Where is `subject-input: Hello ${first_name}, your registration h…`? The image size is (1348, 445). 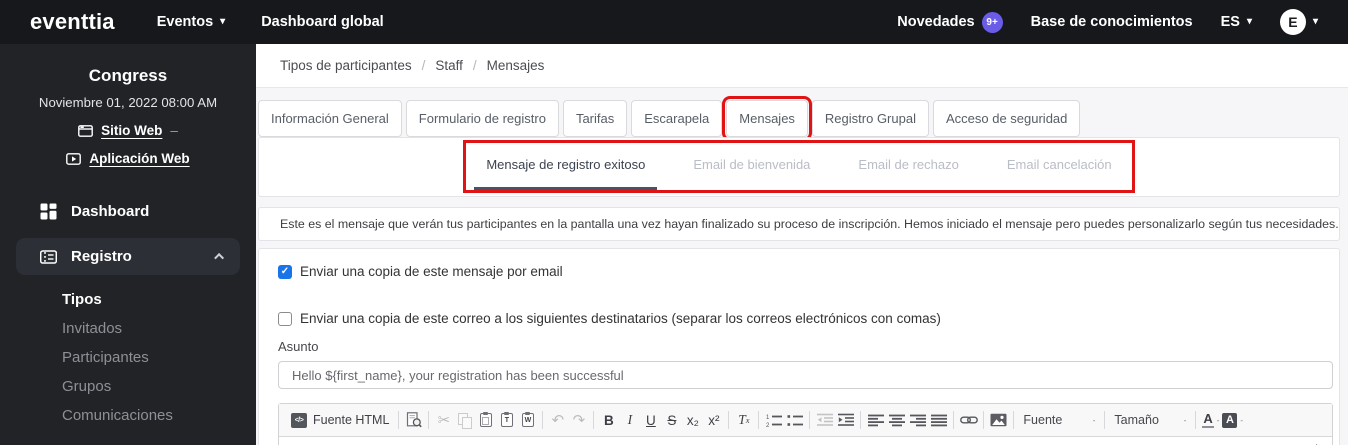
subject-input: Hello ${first_name}, your registration h… is located at coordinates (805, 375).